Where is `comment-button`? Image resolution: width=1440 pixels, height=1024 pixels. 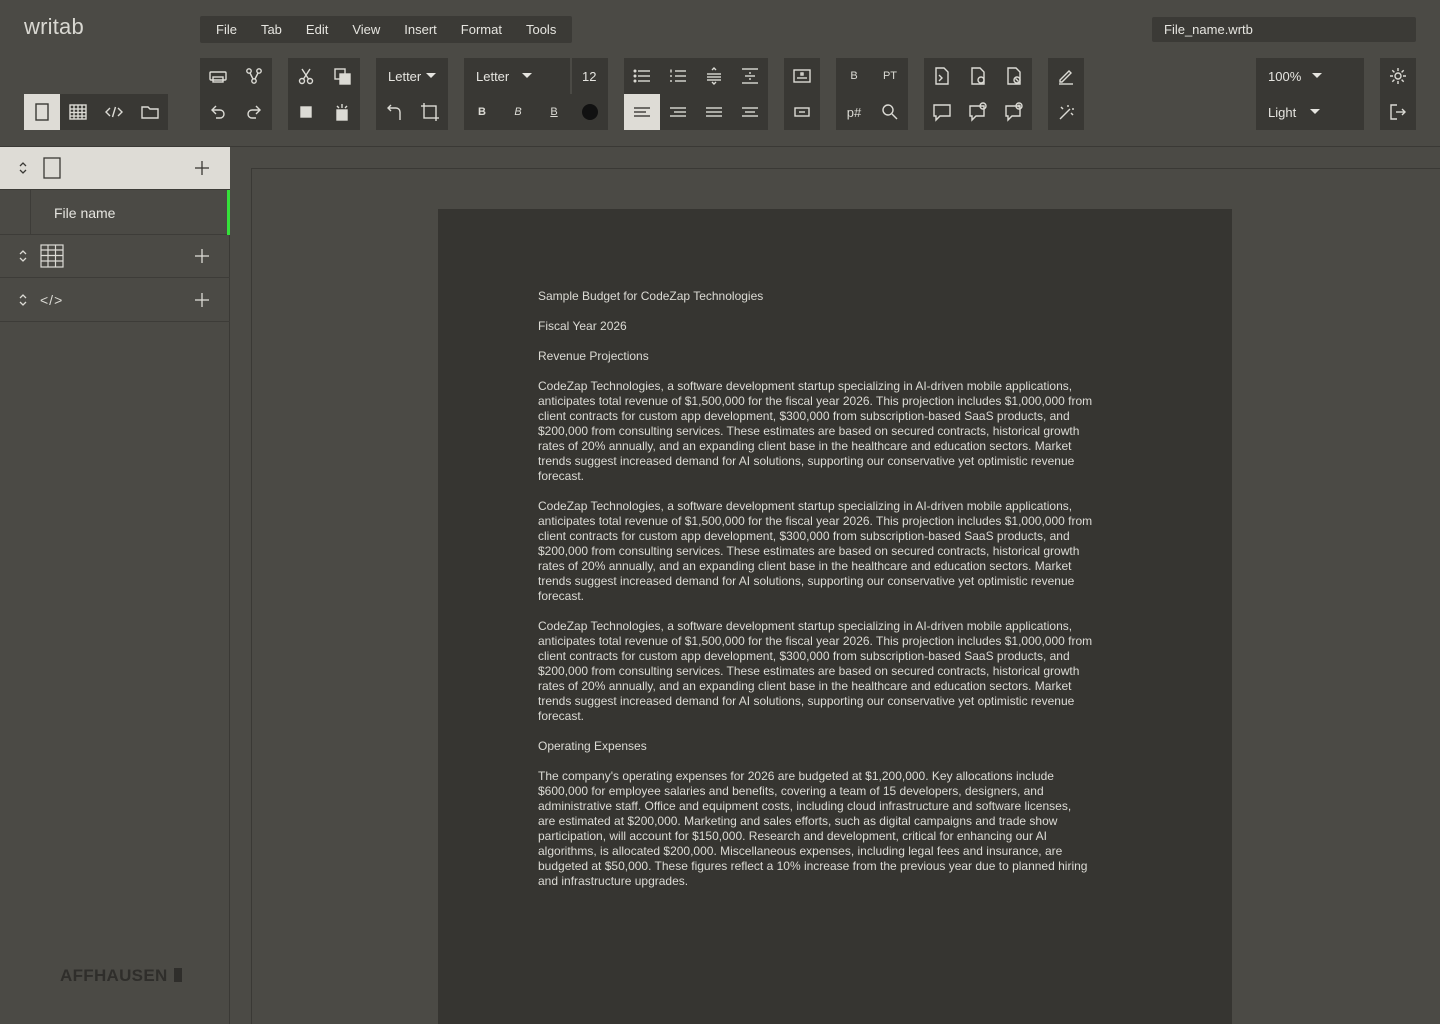 comment-button is located at coordinates (942, 112).